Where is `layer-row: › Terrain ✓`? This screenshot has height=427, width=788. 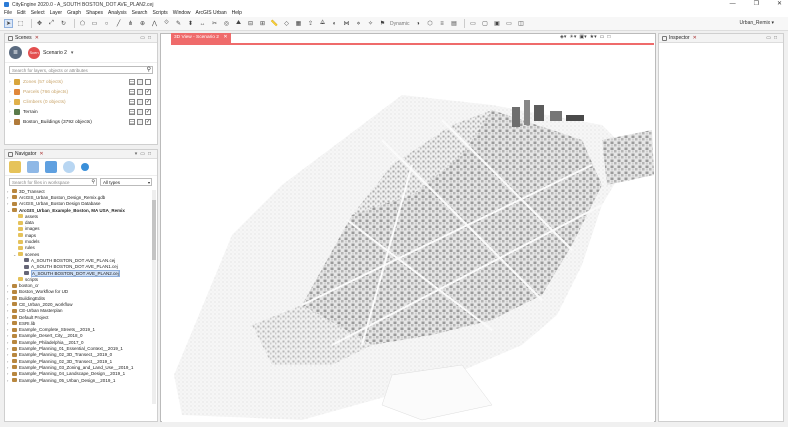
layer-row: › Terrain ✓ is located at coordinates (81, 112).